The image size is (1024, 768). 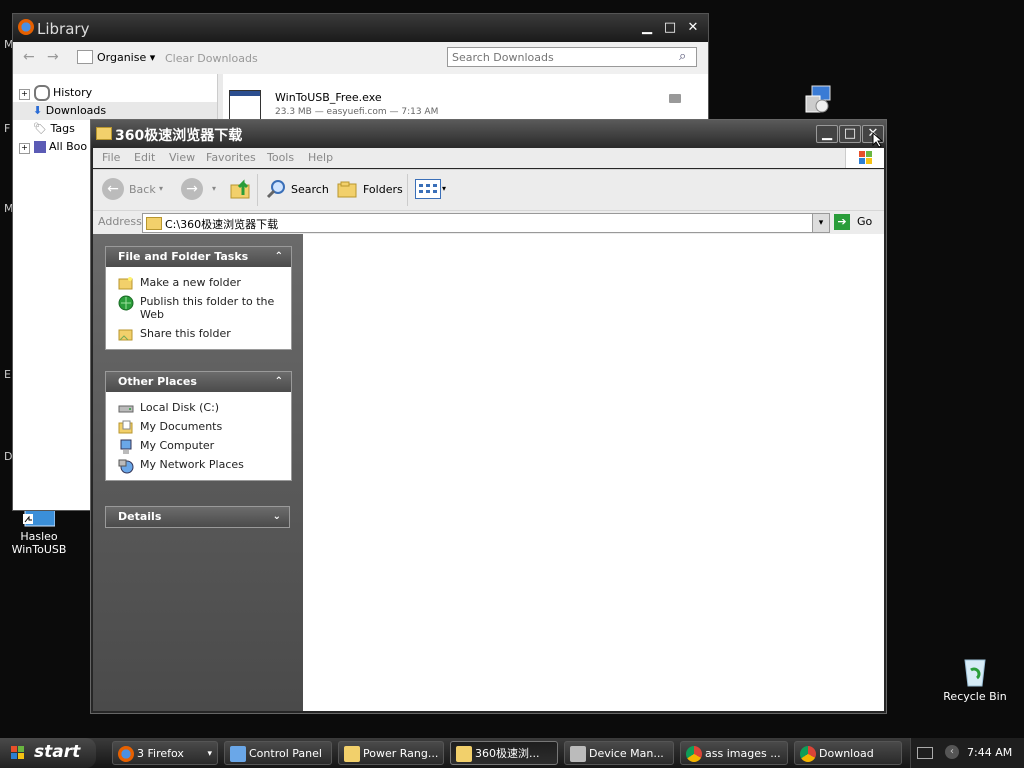 I want to click on address-path: C:\360极速浏览器下载, so click(x=222, y=224).